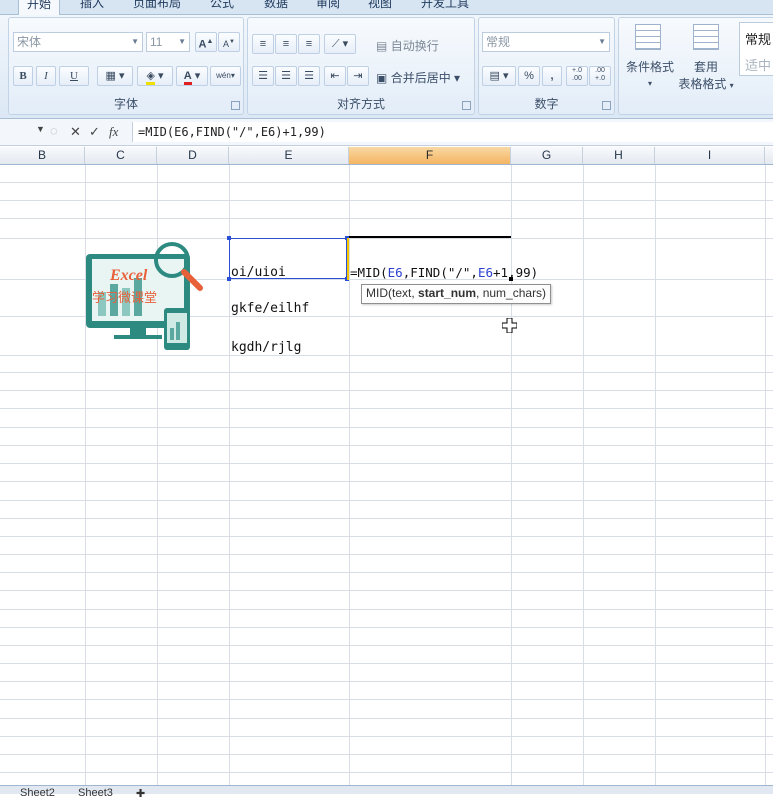 This screenshot has width=773, height=800. What do you see at coordinates (286, 44) in the screenshot?
I see `align-middle-button: ≡` at bounding box center [286, 44].